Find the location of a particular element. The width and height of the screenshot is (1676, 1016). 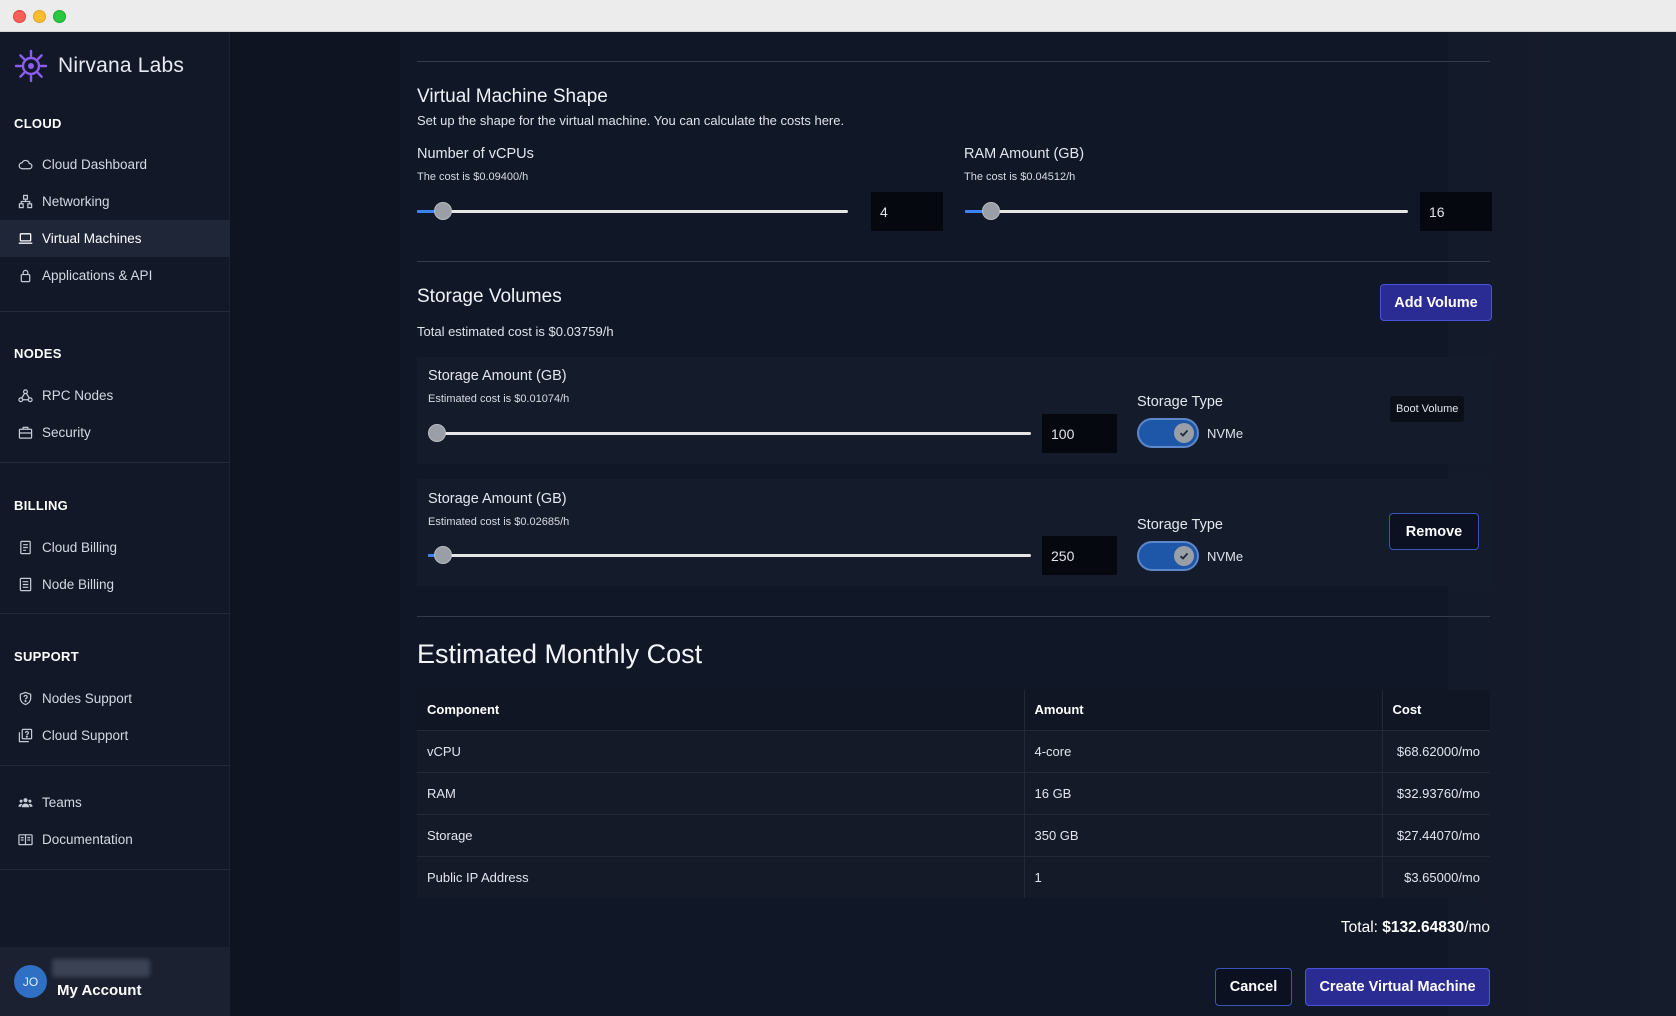

sidebar-item-teams: Teams is located at coordinates (115, 802).